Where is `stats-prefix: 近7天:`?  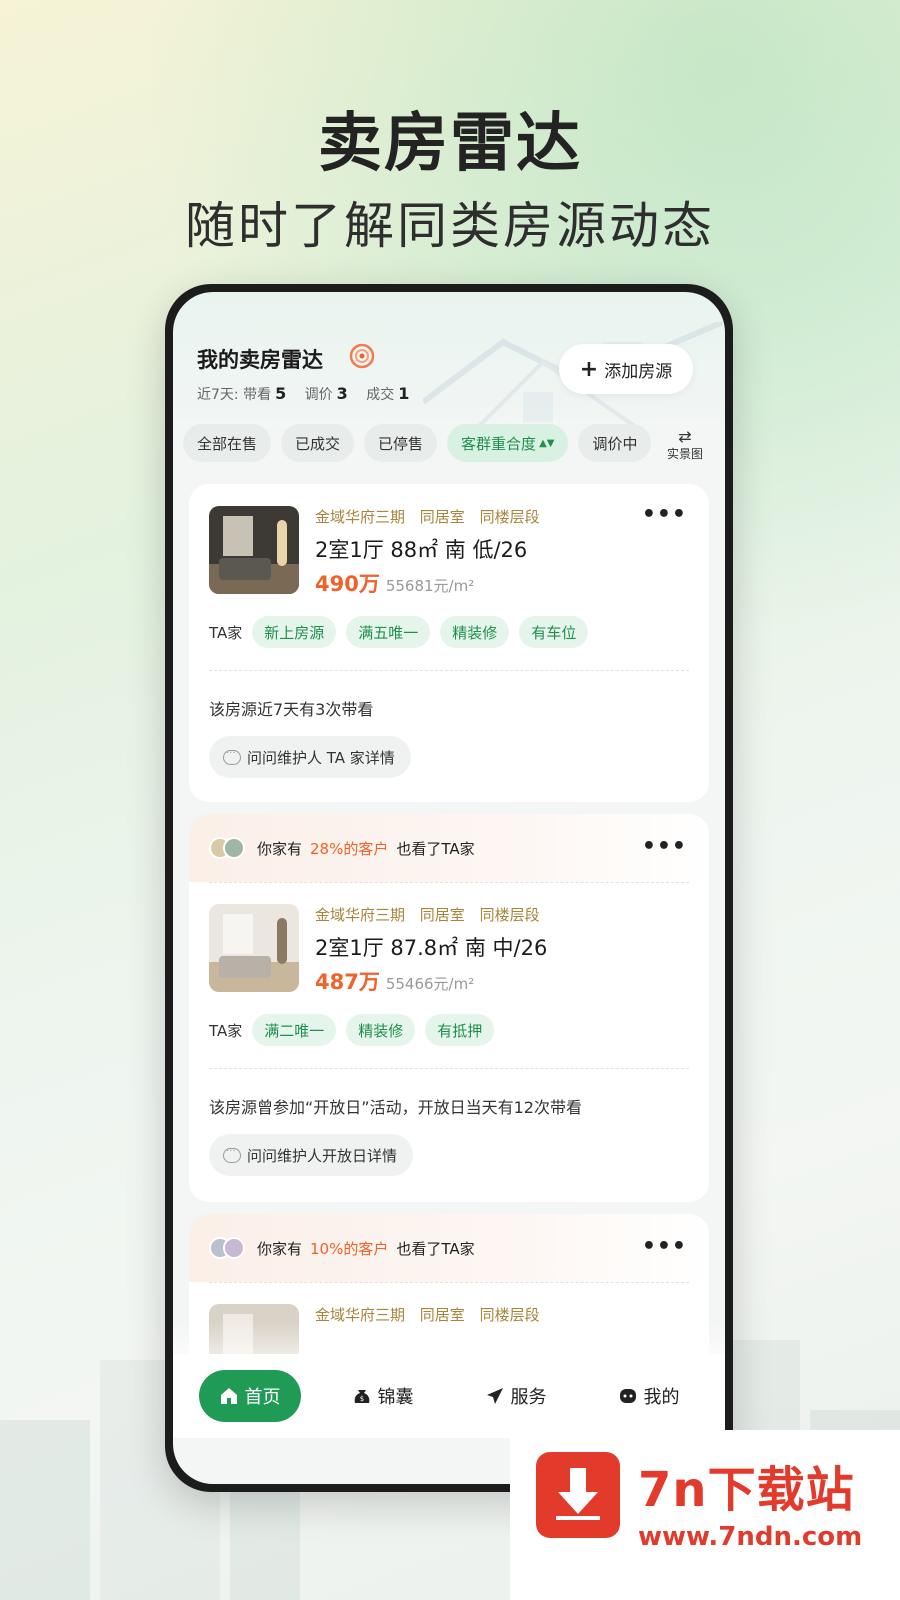
stats-prefix: 近7天: is located at coordinates (218, 395).